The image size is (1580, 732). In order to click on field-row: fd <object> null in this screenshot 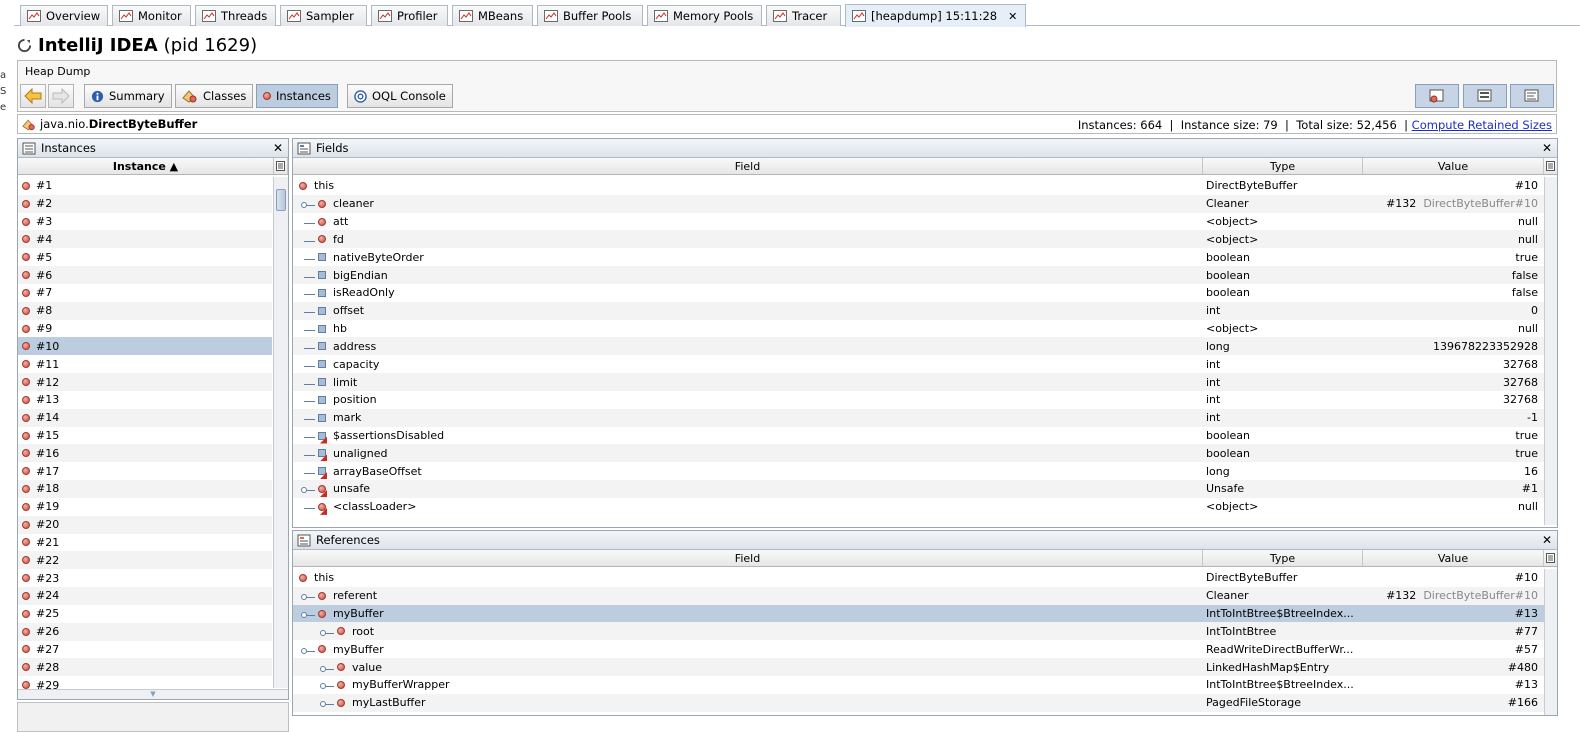, I will do `click(918, 239)`.